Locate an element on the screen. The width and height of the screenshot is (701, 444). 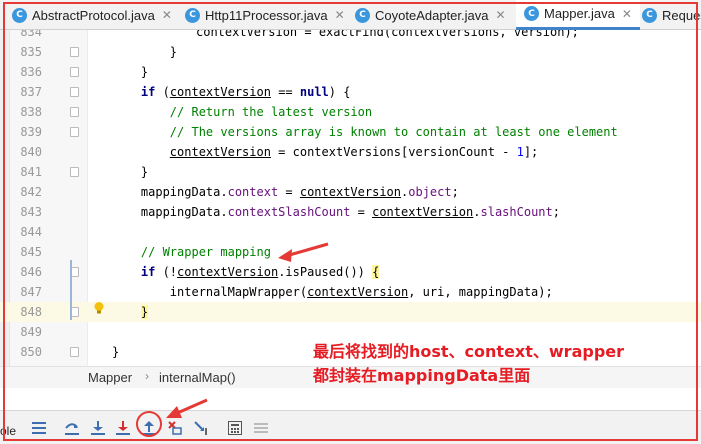
code-line: 844 is located at coordinates (350, 232).